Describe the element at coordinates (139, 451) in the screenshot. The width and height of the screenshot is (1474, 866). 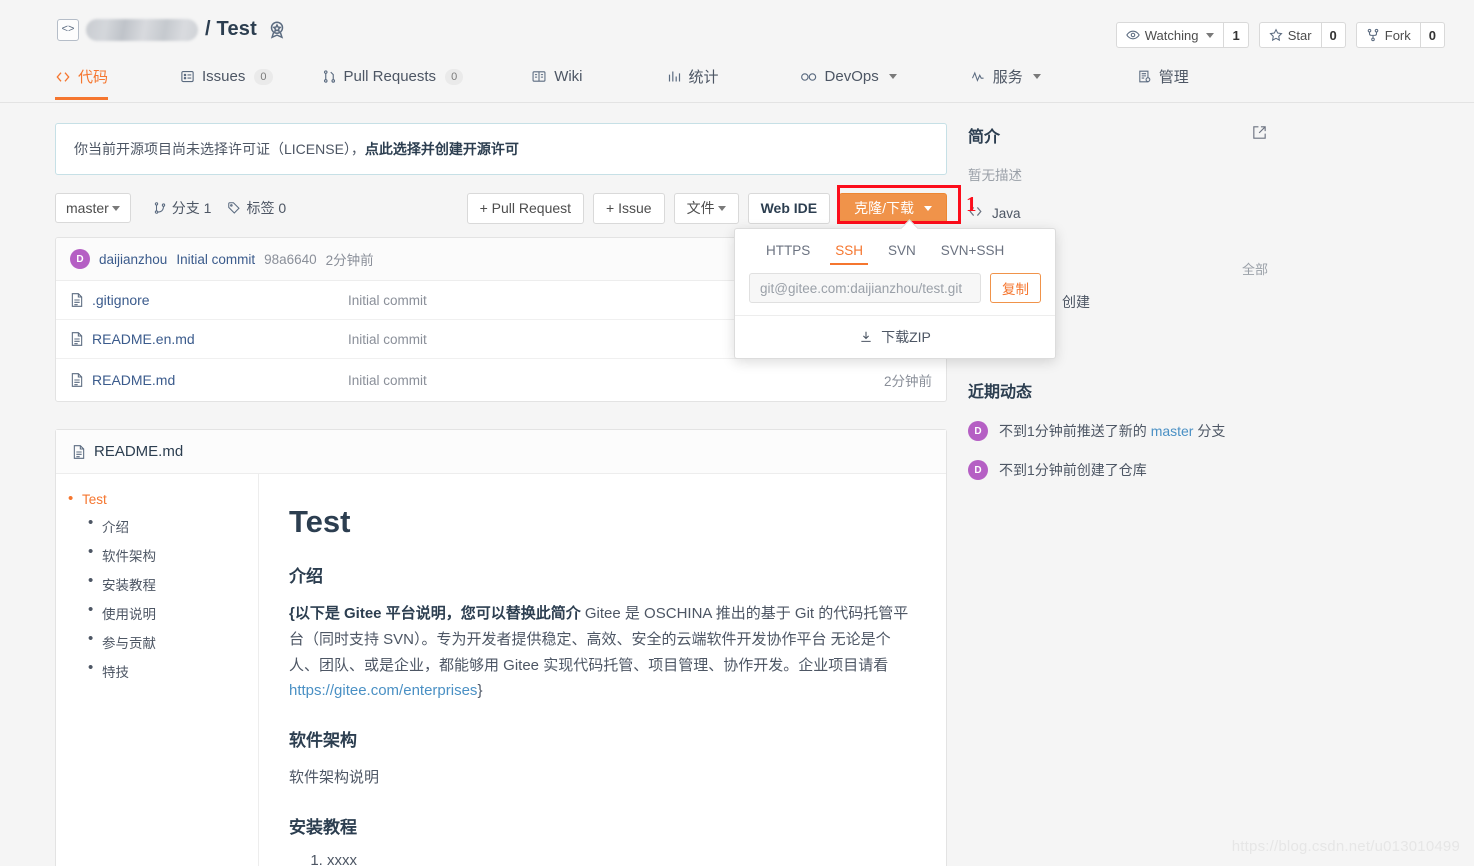
I see `readme-filename: README.md` at that location.